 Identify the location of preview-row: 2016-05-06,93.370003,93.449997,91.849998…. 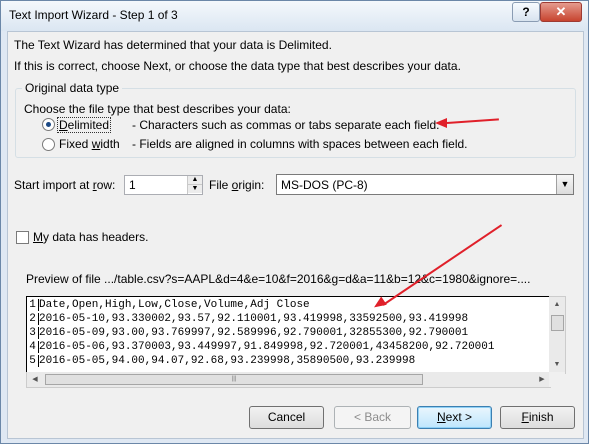
(267, 347).